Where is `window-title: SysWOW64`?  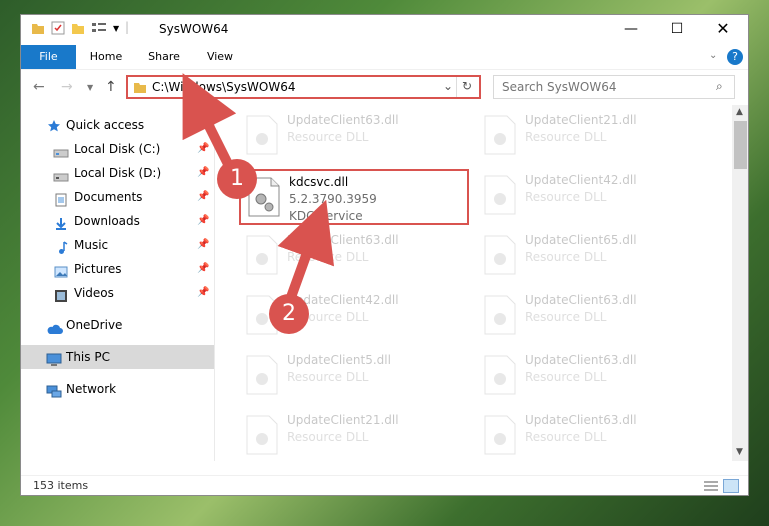
window-title: SysWOW64 is located at coordinates (194, 29).